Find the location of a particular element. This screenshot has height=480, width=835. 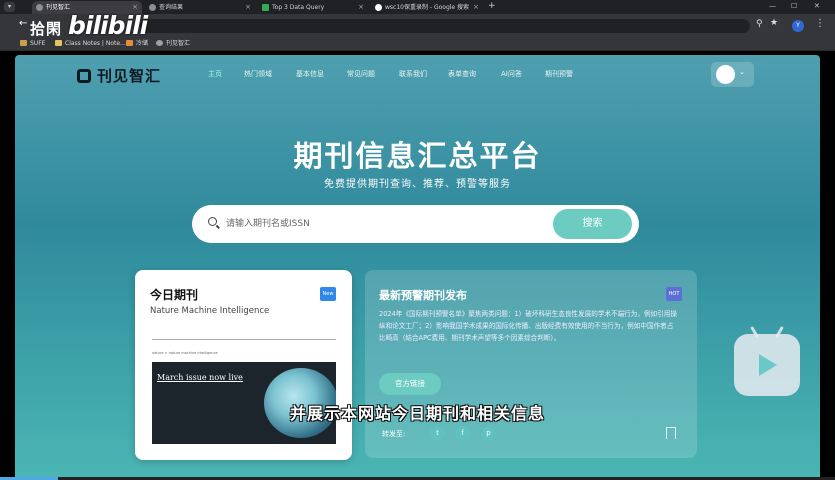

bookmark-sufe: SUFE is located at coordinates (32, 43).